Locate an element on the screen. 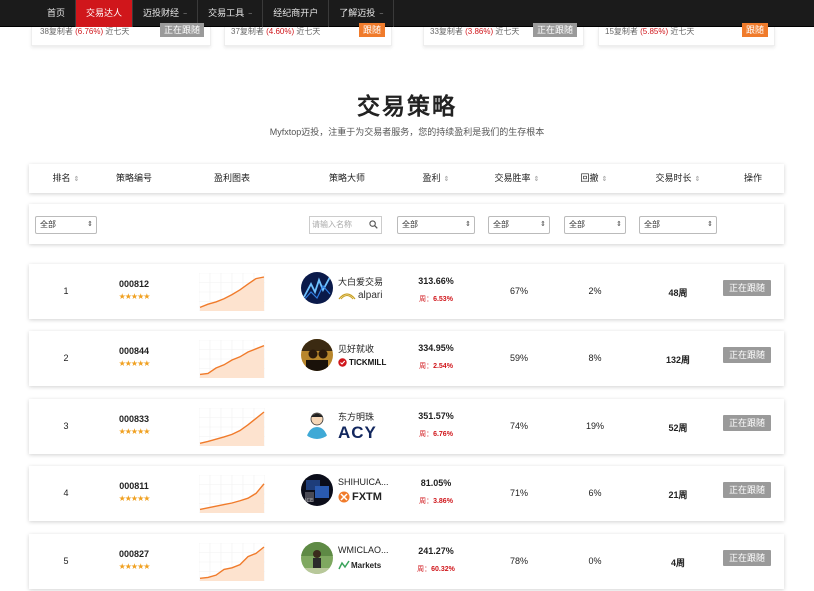 This screenshot has width=814, height=591. rank-filter-select: 全部 ⇕ is located at coordinates (66, 225).